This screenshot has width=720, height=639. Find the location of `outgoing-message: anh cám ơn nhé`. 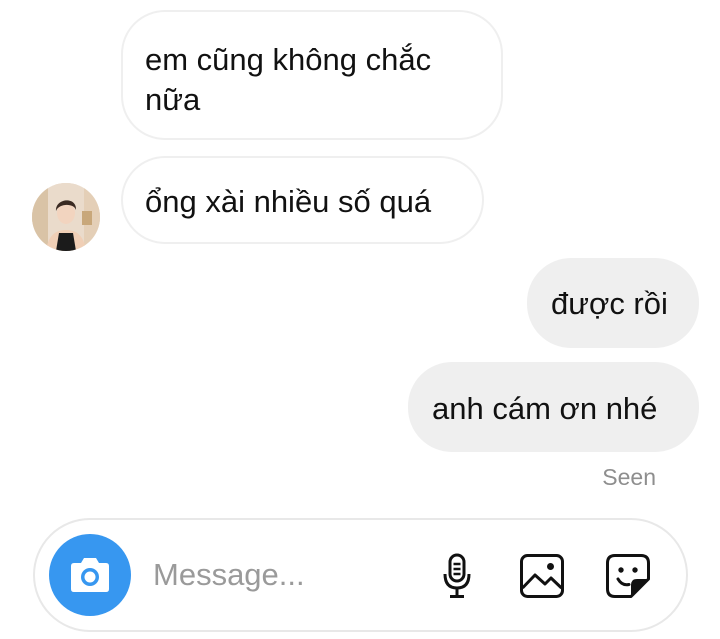

outgoing-message: anh cám ơn nhé is located at coordinates (553, 407).